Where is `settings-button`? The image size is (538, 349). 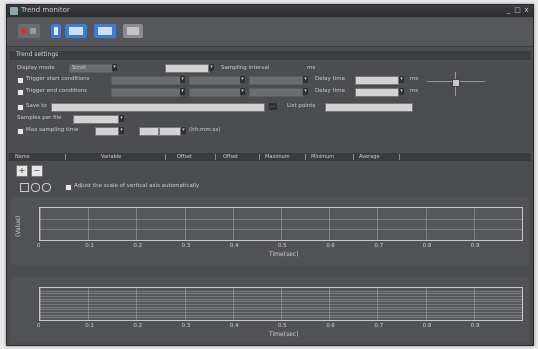 settings-button is located at coordinates (133, 31).